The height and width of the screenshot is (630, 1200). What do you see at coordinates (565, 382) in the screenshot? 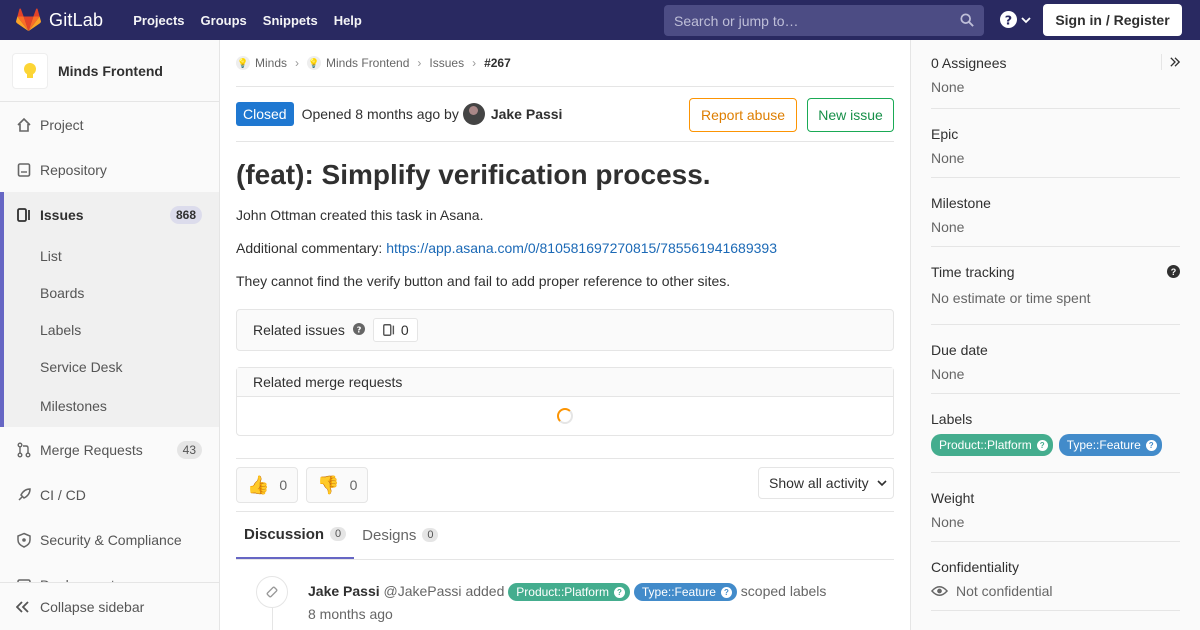
I see `related-mr-header: Related merge requests` at bounding box center [565, 382].